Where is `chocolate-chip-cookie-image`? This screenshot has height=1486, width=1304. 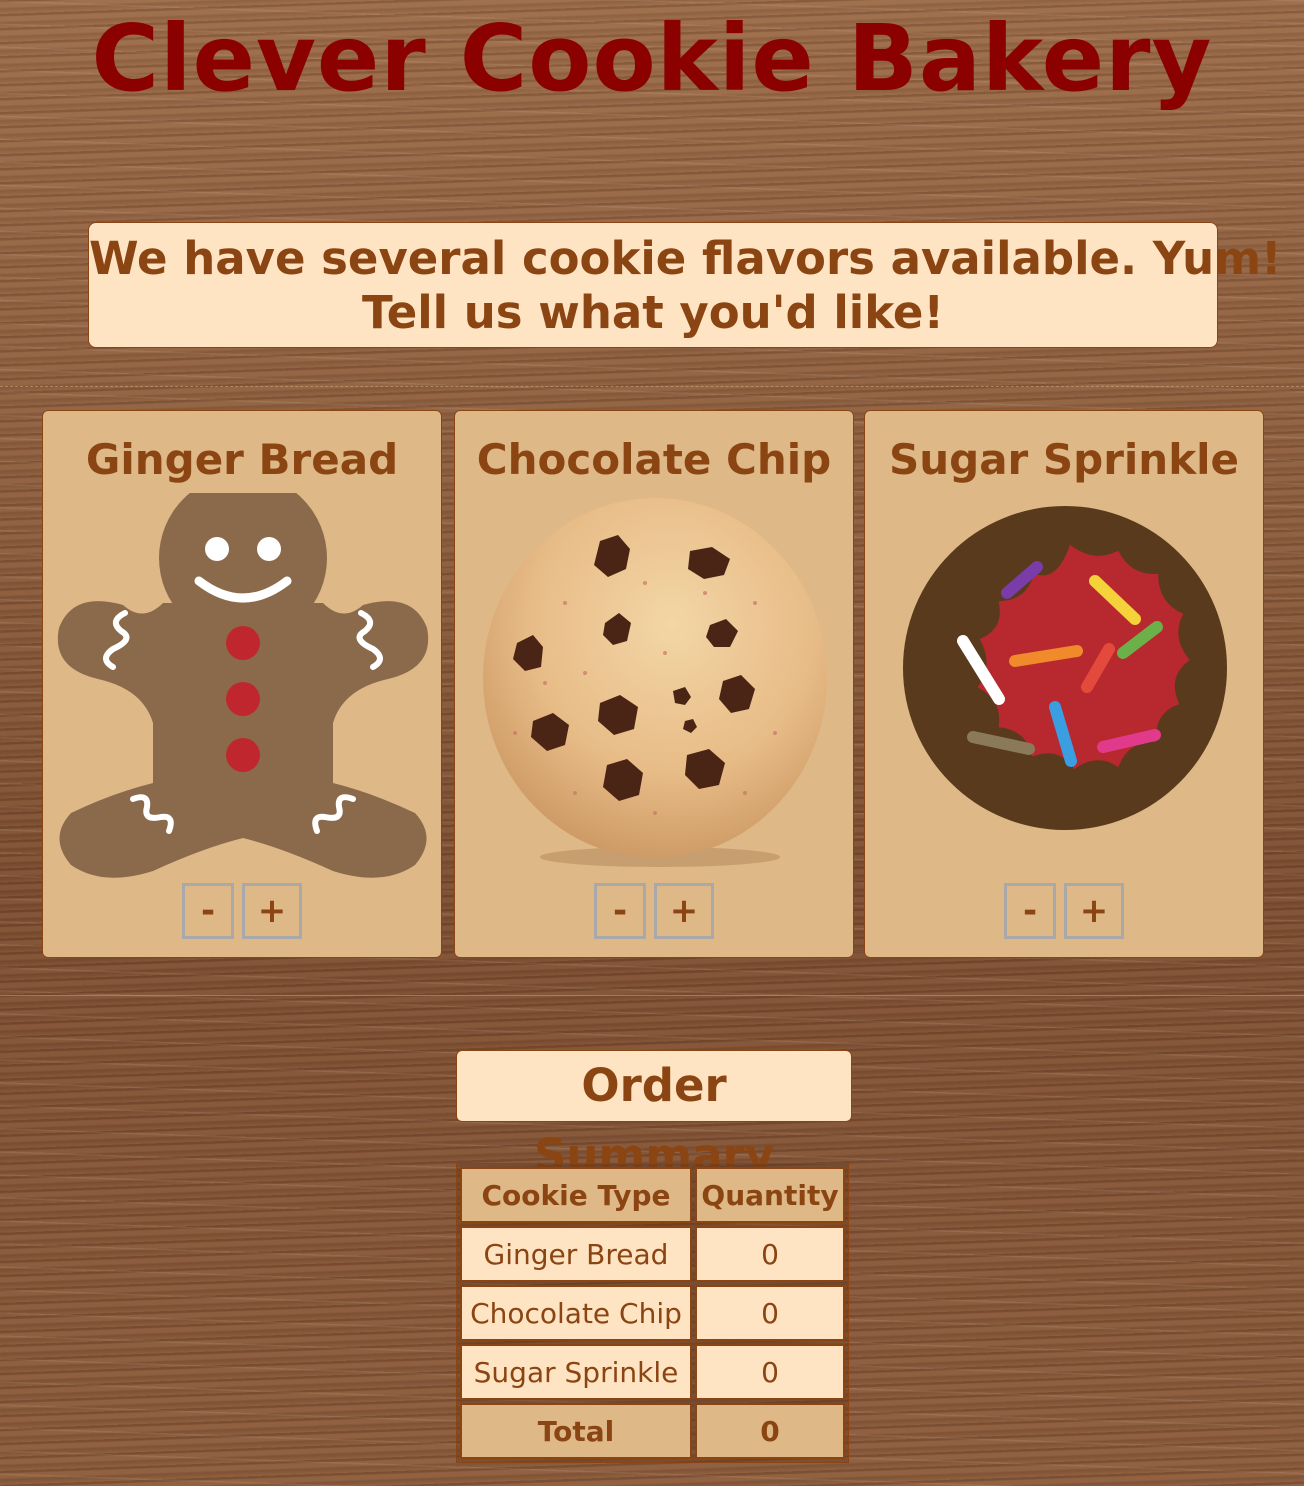 chocolate-chip-cookie-image is located at coordinates (655, 688).